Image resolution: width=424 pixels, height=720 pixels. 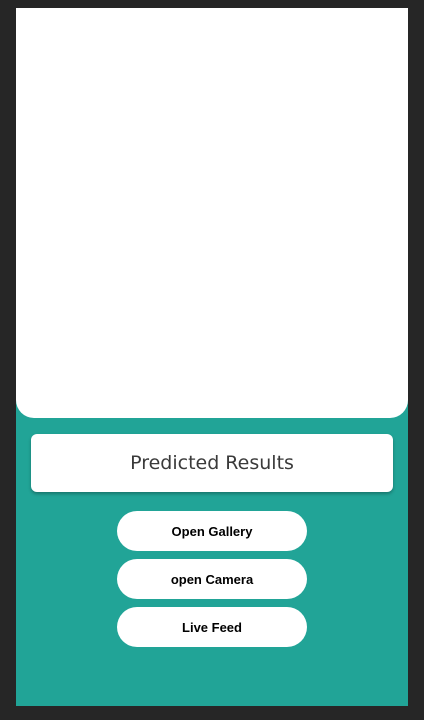 What do you see at coordinates (212, 531) in the screenshot?
I see `open-gallery-button: Open Gallery` at bounding box center [212, 531].